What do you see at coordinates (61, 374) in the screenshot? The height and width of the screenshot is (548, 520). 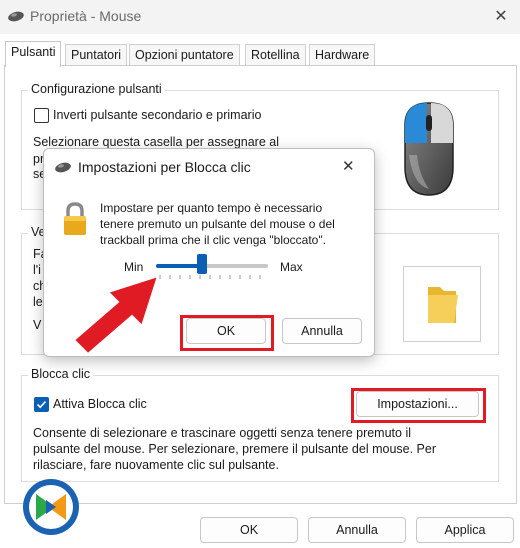 I see `clicklock-label: Blocca clic` at bounding box center [61, 374].